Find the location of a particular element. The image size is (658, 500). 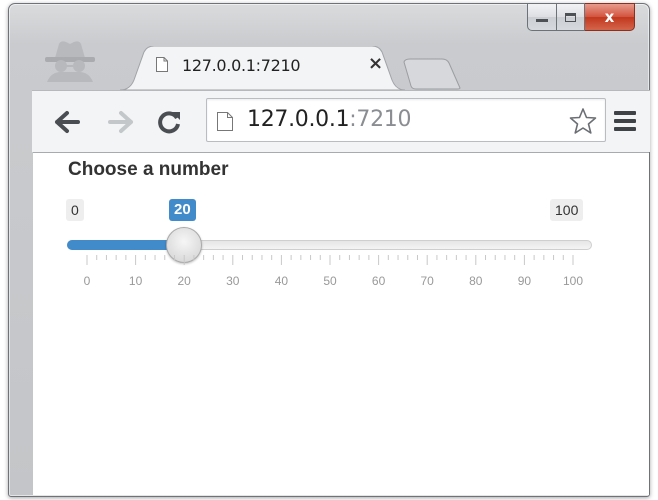

star-icon is located at coordinates (583, 121).